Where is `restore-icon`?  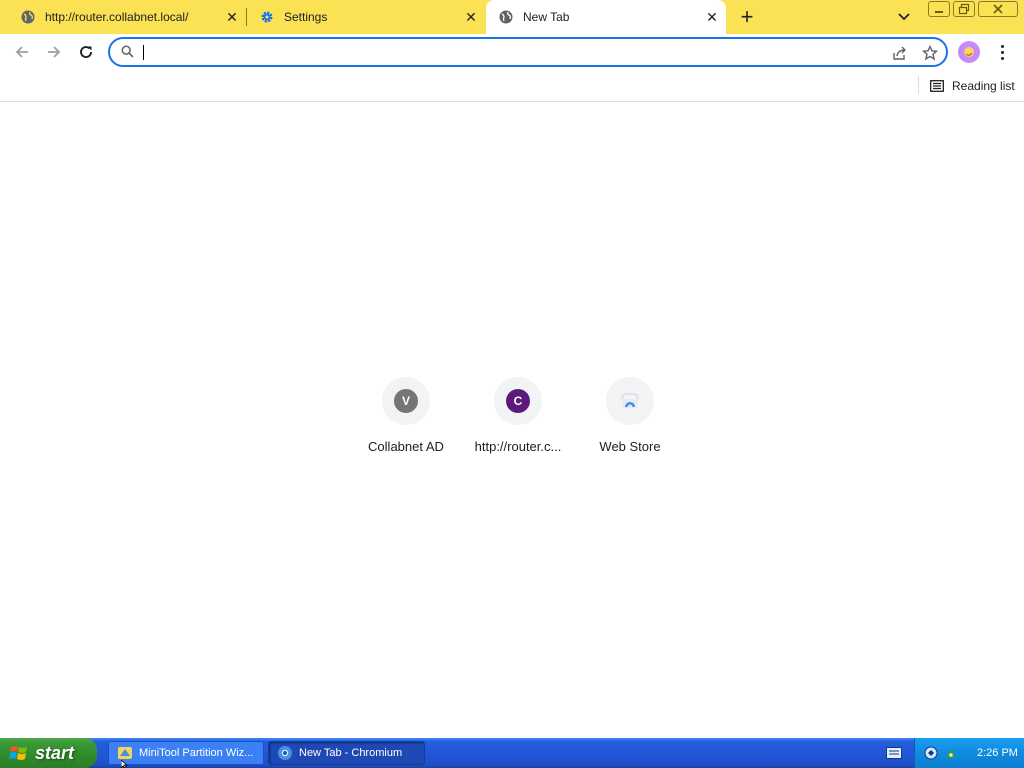
restore-icon is located at coordinates (964, 9).